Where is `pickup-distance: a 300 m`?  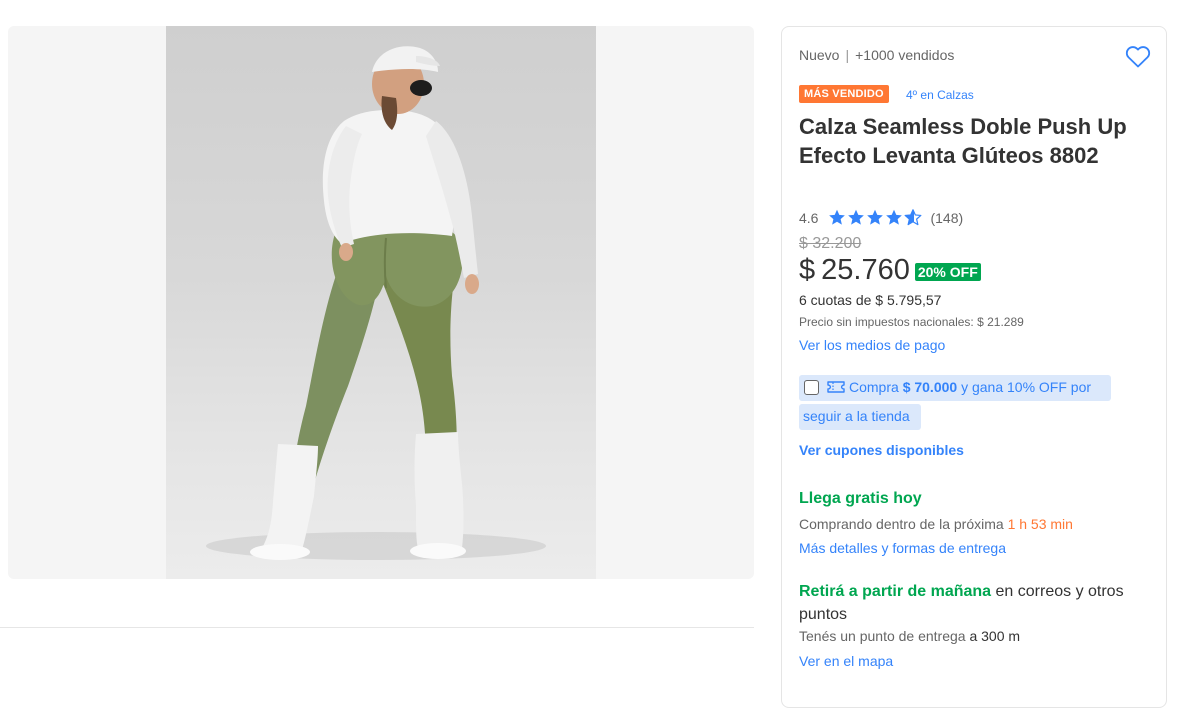 pickup-distance: a 300 m is located at coordinates (995, 636).